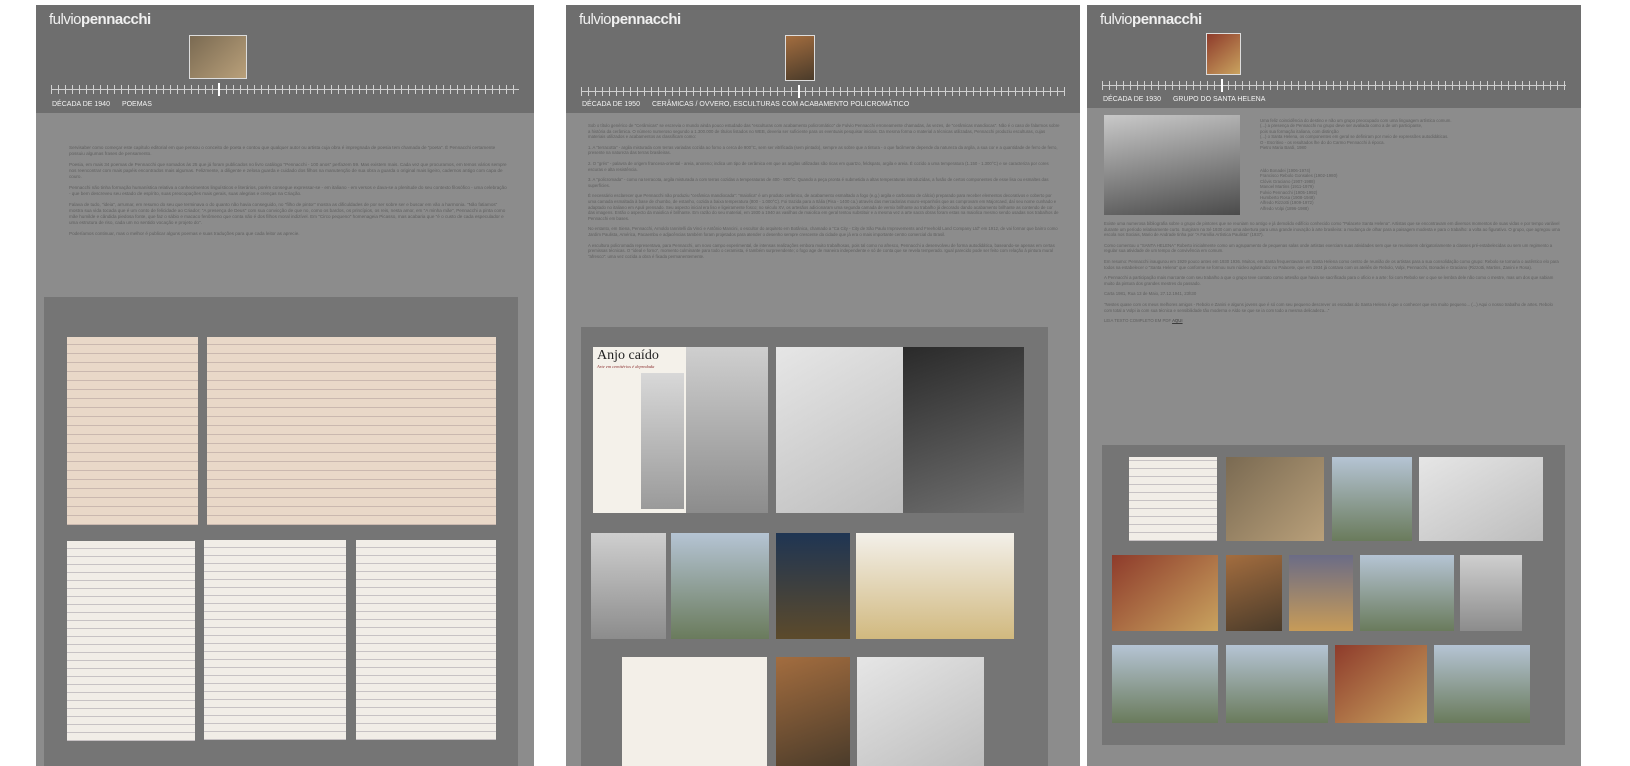 The width and height of the screenshot is (1630, 766). Describe the element at coordinates (81, 104) in the screenshot. I see `nav-decade-link: DÉCADA DE 1940` at that location.